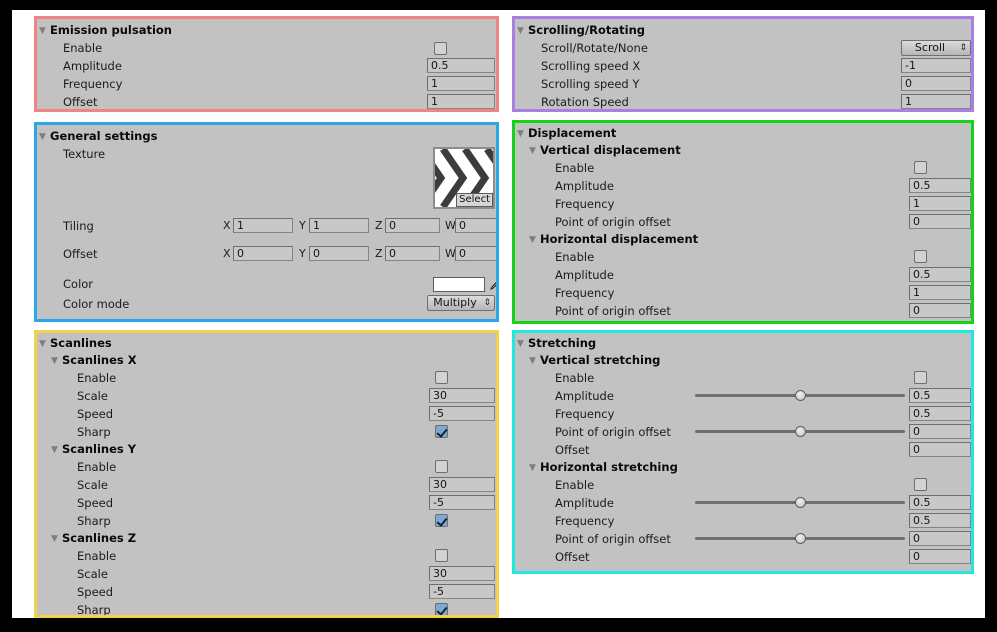 This screenshot has width=997, height=632. Describe the element at coordinates (940, 274) in the screenshot. I see `input-horizontal-displacement-amplitude: 0.5` at that location.